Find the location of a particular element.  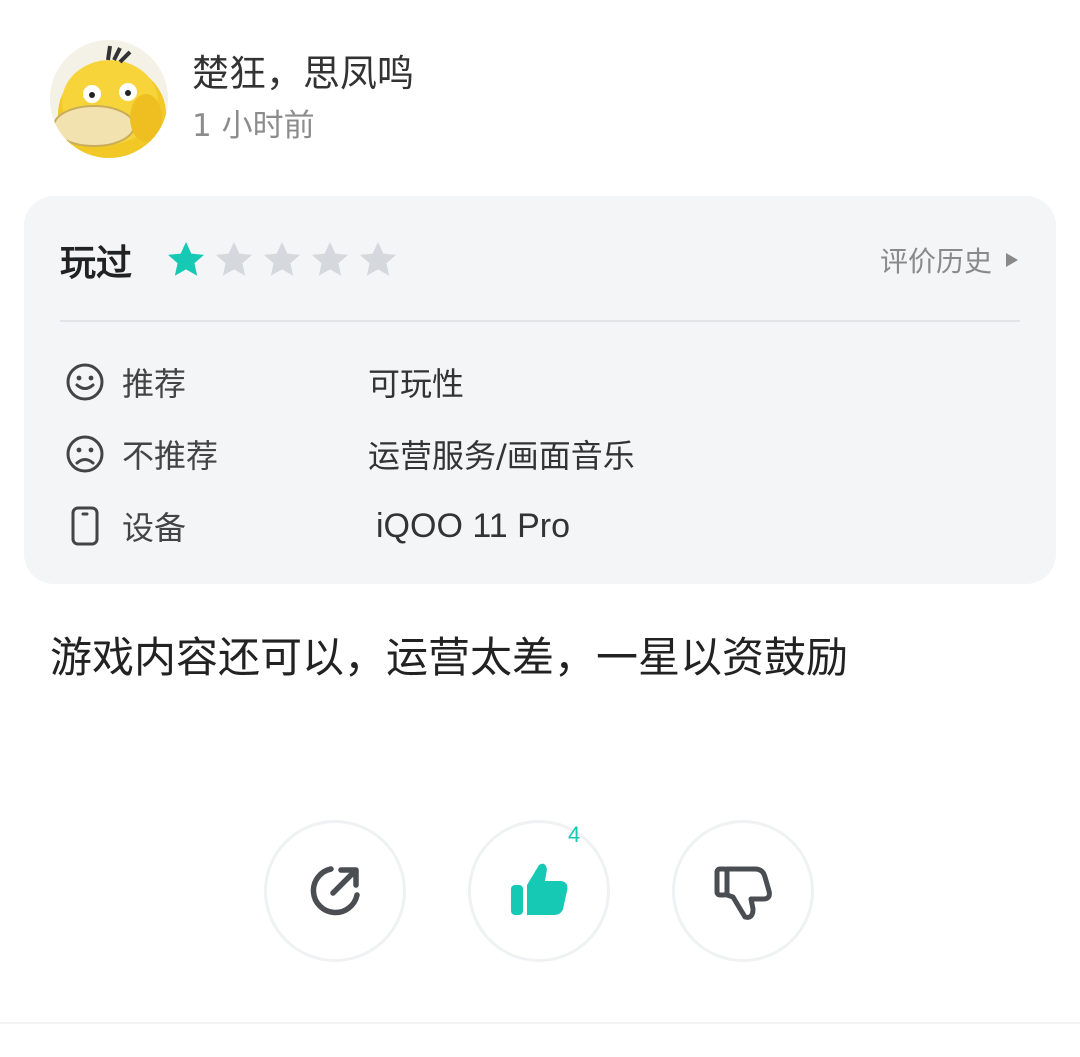

device-label: 设备 is located at coordinates (154, 528).